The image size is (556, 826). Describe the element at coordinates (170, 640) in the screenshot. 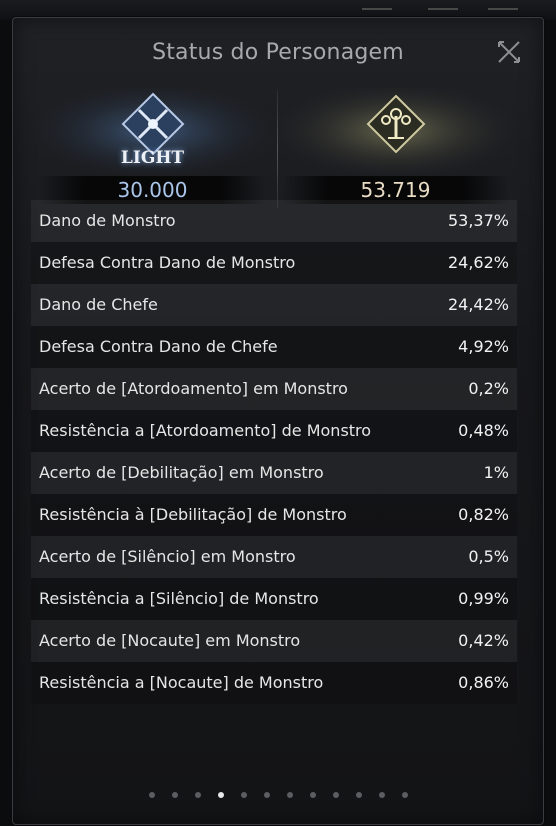

I see `stat-label: Acerto de [Nocaute] em Monstro` at that location.